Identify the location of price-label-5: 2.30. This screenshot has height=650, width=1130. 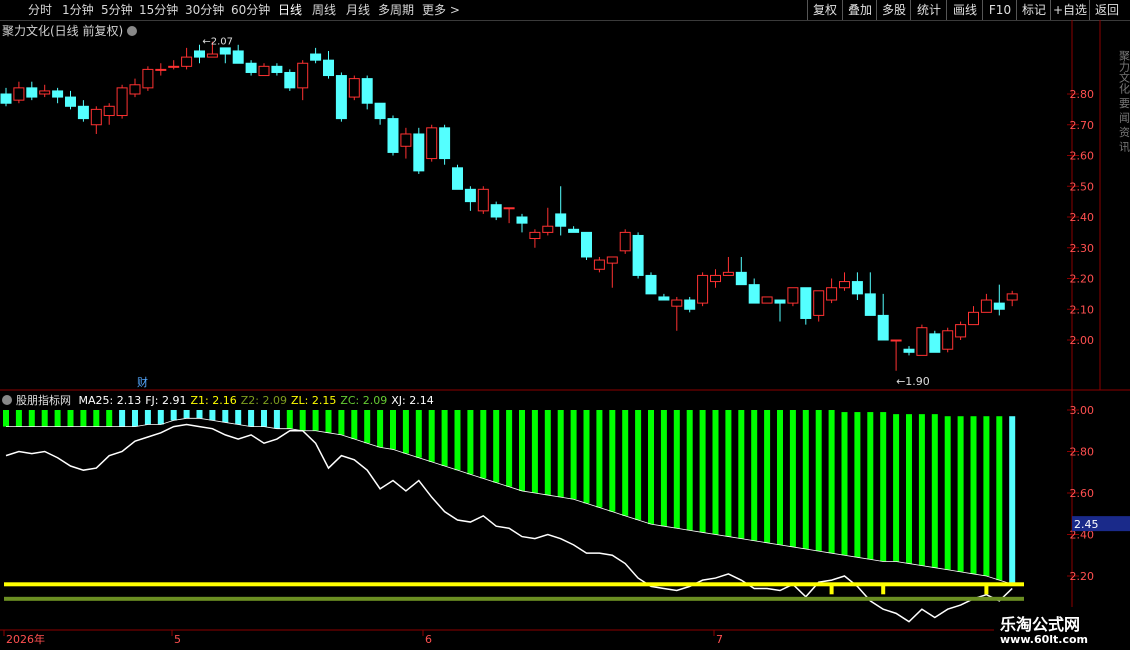
(1082, 248).